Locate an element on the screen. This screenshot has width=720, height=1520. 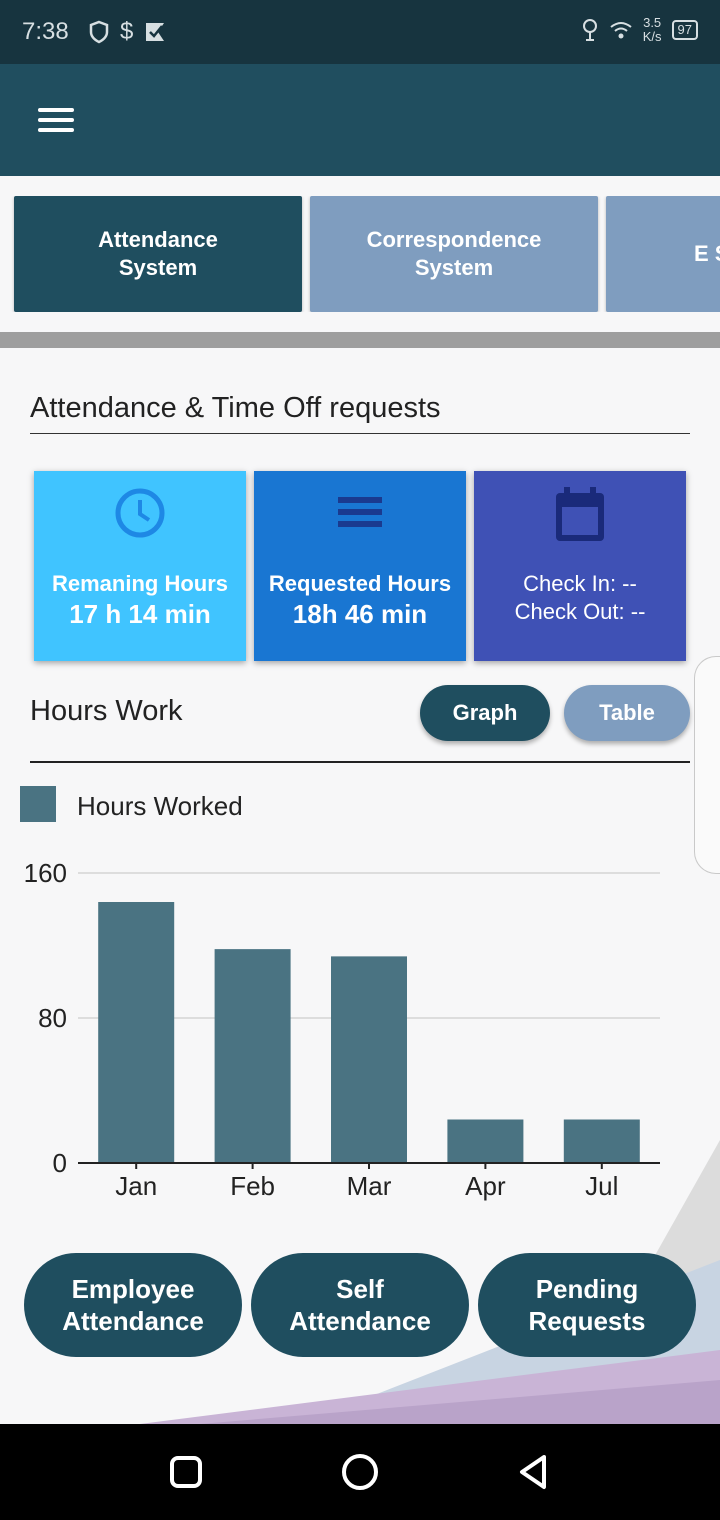
back-triangle-icon is located at coordinates (534, 1472).